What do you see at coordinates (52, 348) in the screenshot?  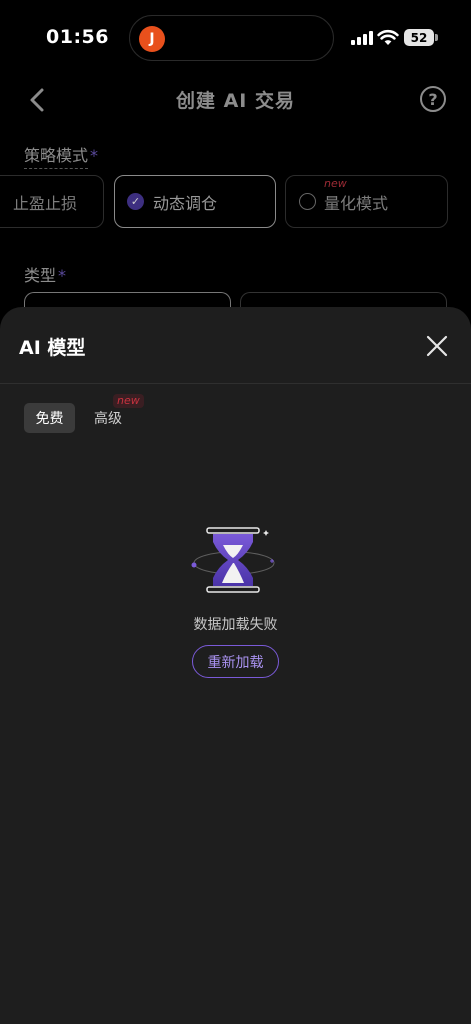 I see `sheet-title: AI 模型` at bounding box center [52, 348].